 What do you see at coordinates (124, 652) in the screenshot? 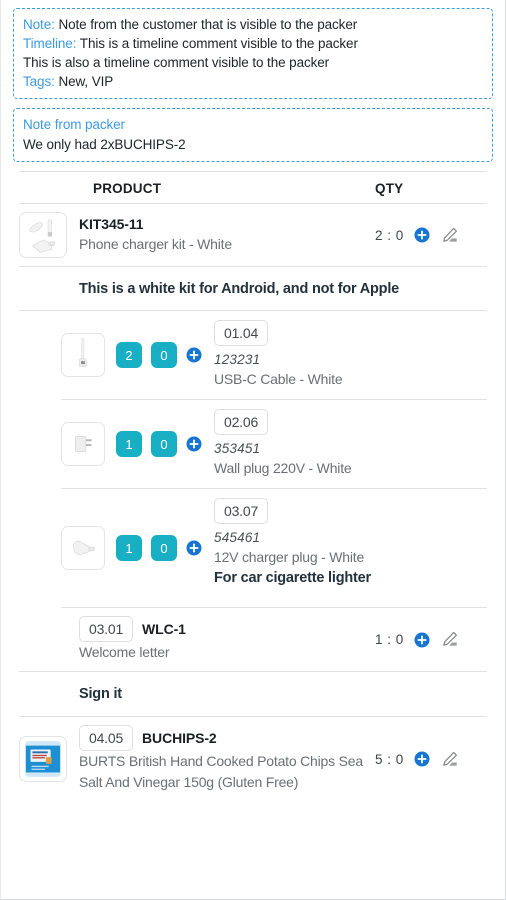
I see `product-name: Welcome letter` at bounding box center [124, 652].